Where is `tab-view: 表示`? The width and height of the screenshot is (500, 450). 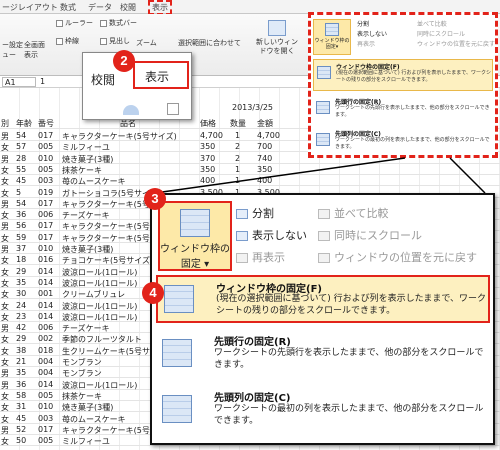 tab-view: 表示 is located at coordinates (160, 7).